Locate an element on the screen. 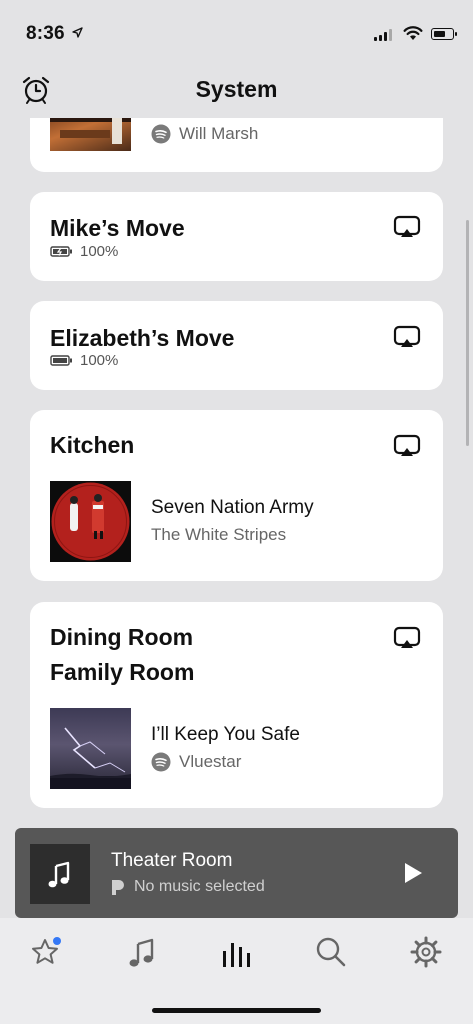 The height and width of the screenshot is (1024, 473). tab-search is located at coordinates (331, 952).